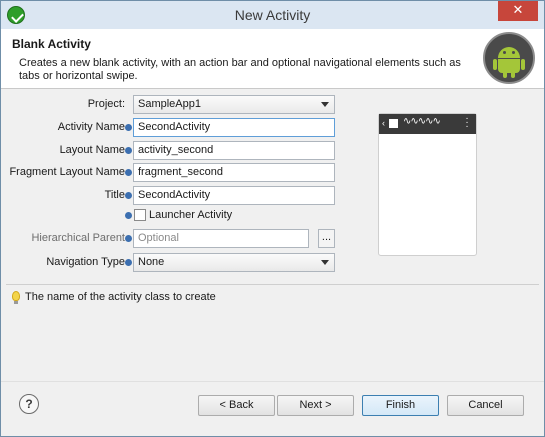  What do you see at coordinates (169, 104) in the screenshot?
I see `project-value: SampleApp1` at bounding box center [169, 104].